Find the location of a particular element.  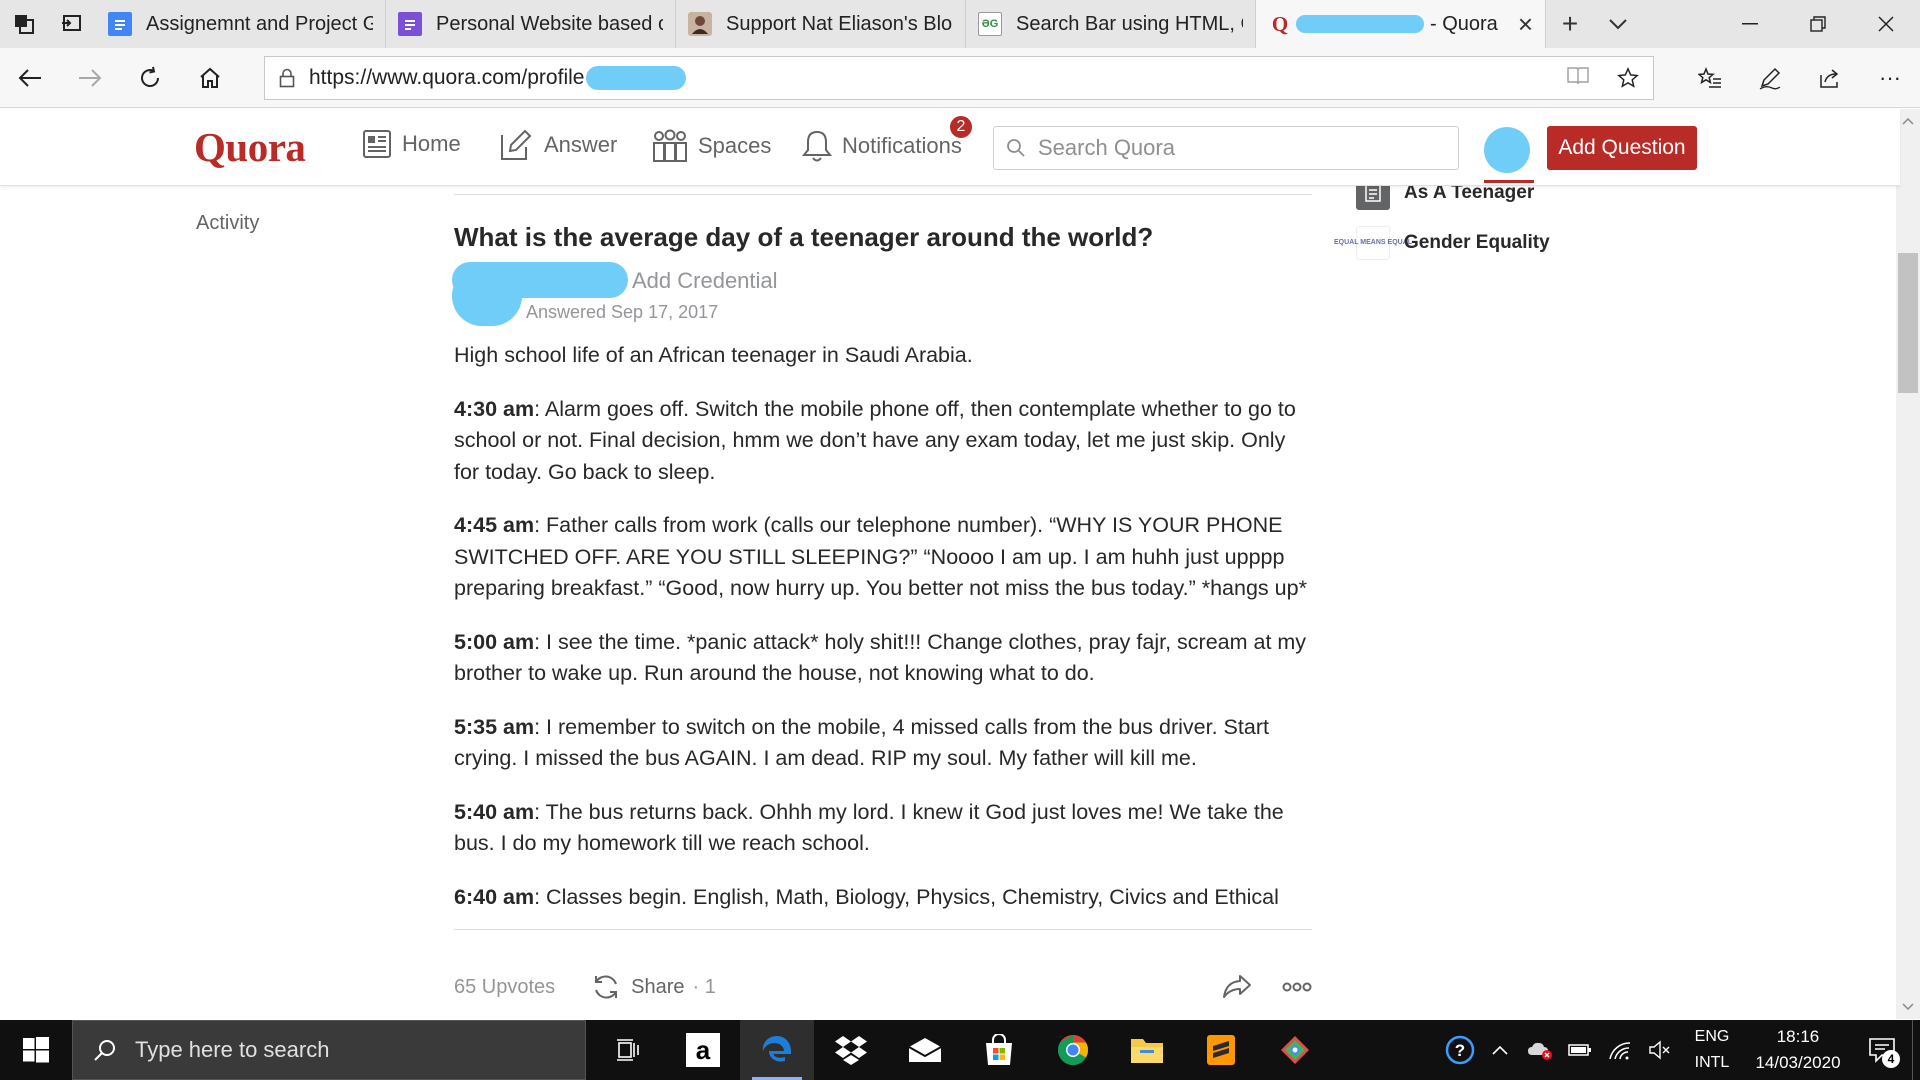

dropbox-icon is located at coordinates (851, 1050).